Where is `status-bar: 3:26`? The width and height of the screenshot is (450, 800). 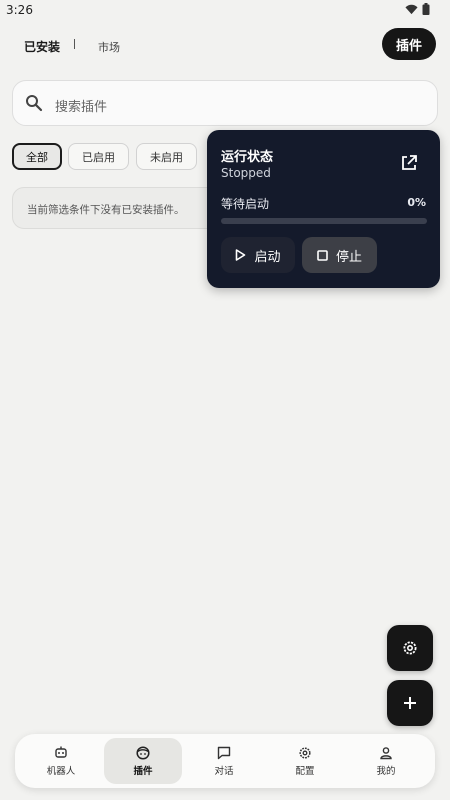
status-bar: 3:26 is located at coordinates (225, 10).